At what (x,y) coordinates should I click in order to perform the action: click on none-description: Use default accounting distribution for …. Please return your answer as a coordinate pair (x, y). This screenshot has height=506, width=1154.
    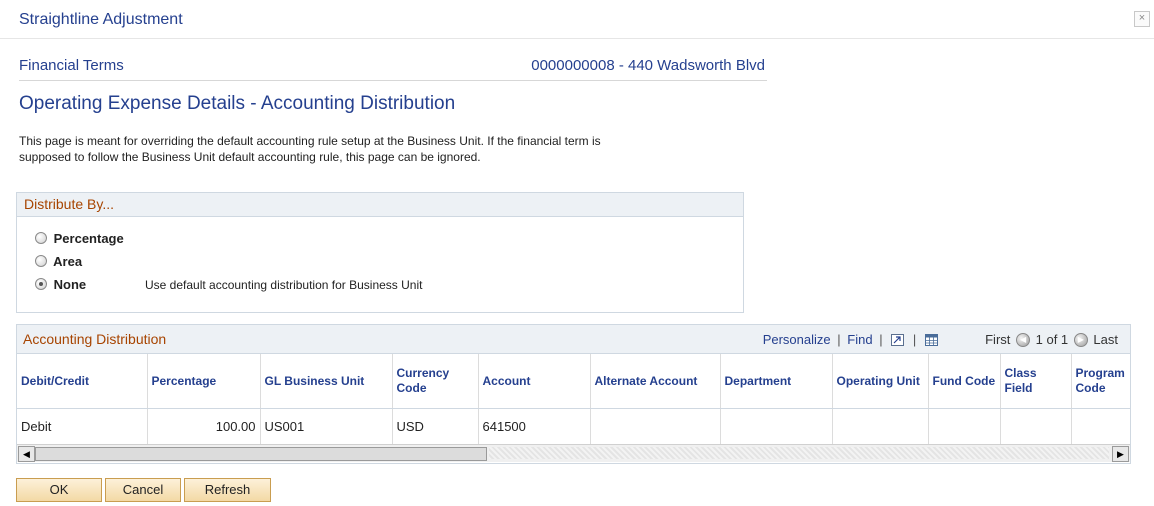
    Looking at the image, I should click on (284, 285).